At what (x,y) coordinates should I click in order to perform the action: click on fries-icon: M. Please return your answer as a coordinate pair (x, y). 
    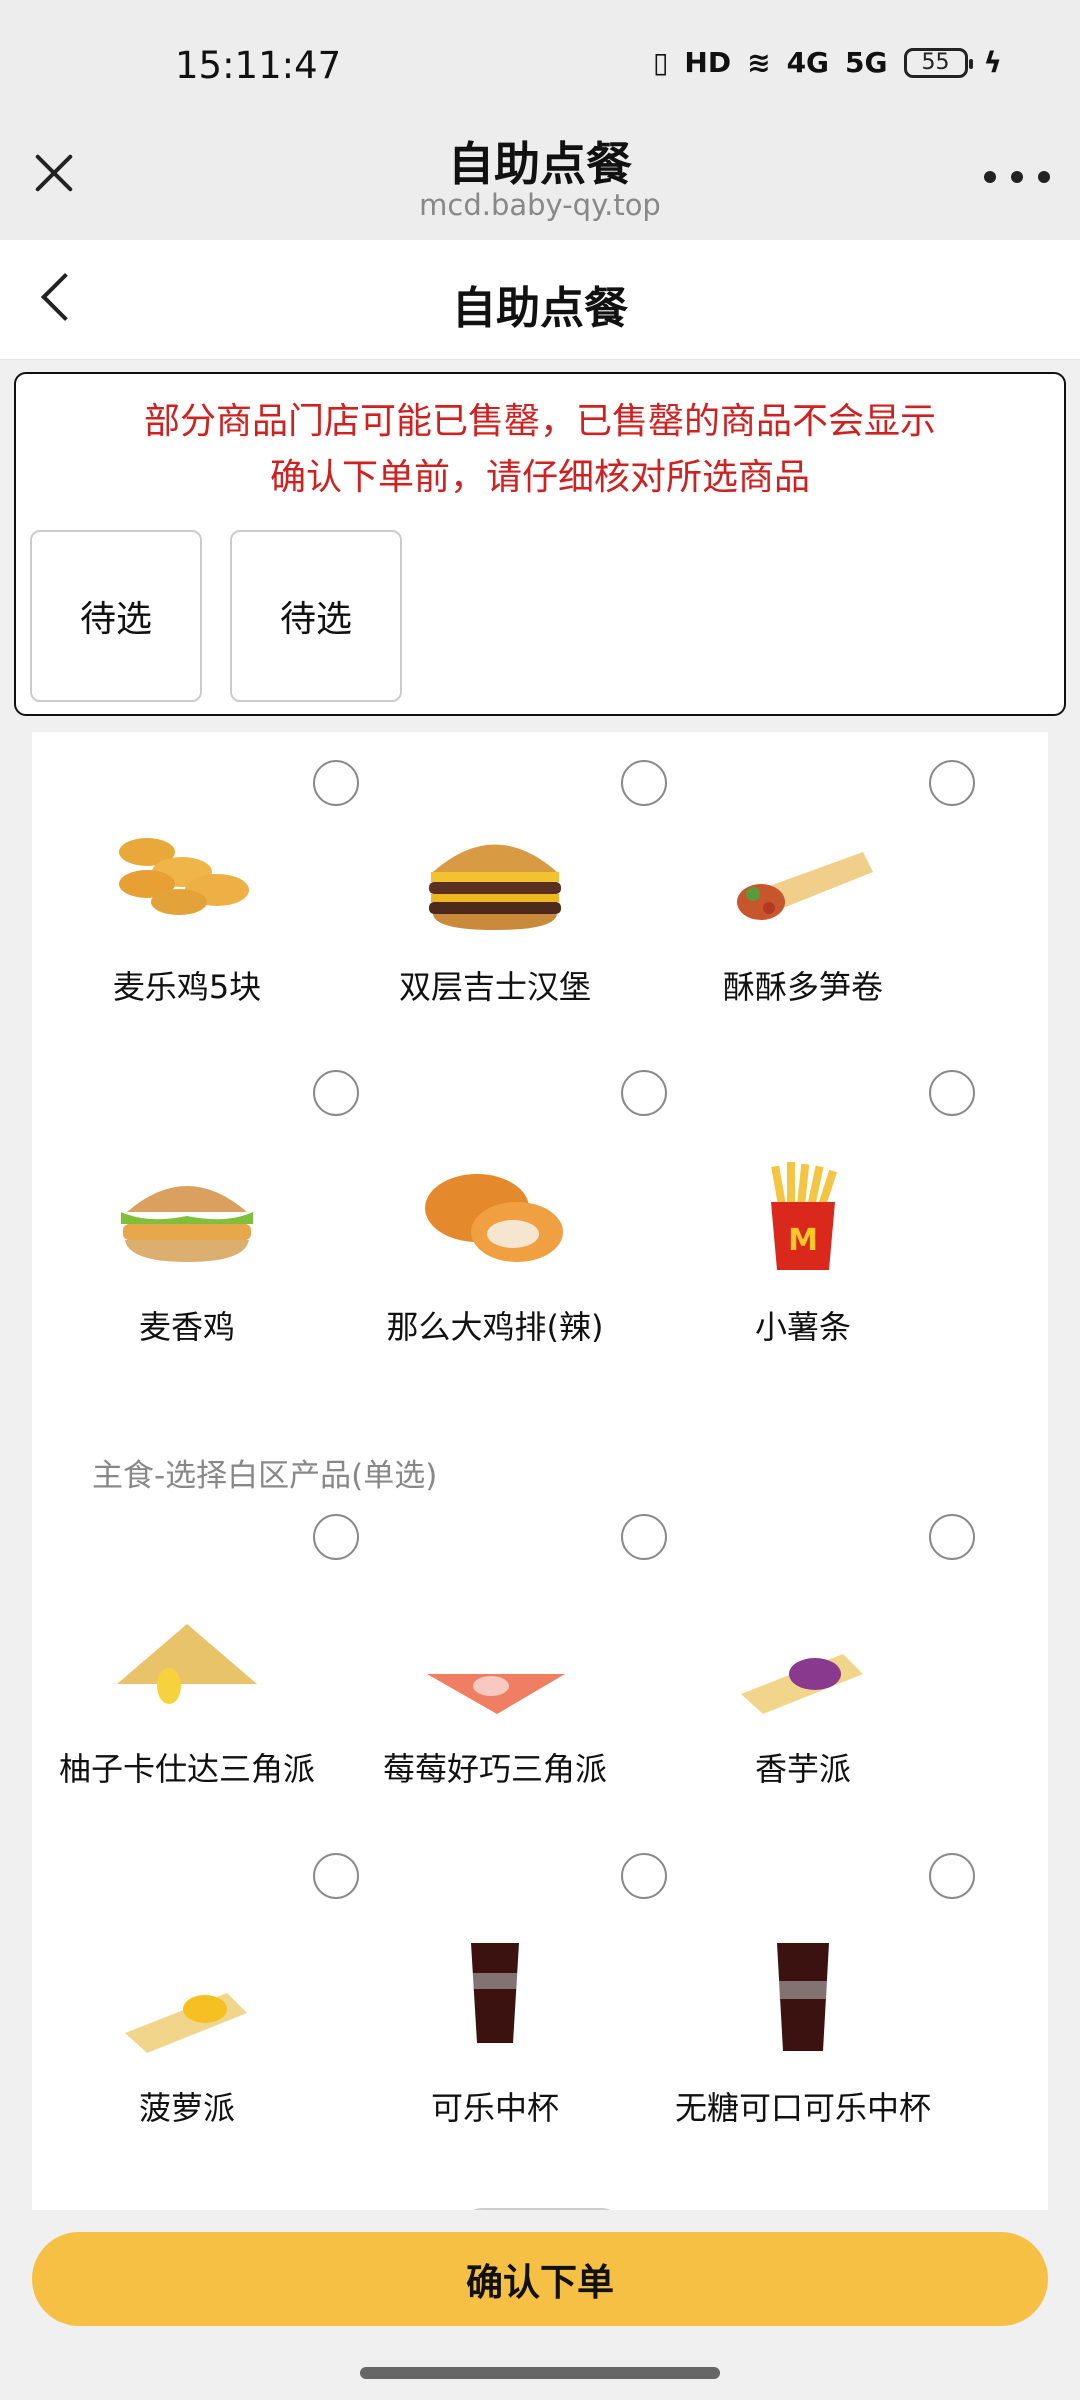
    Looking at the image, I should click on (804, 1216).